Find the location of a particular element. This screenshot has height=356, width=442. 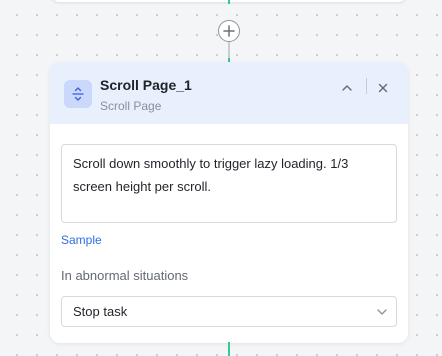

close-icon is located at coordinates (383, 88).